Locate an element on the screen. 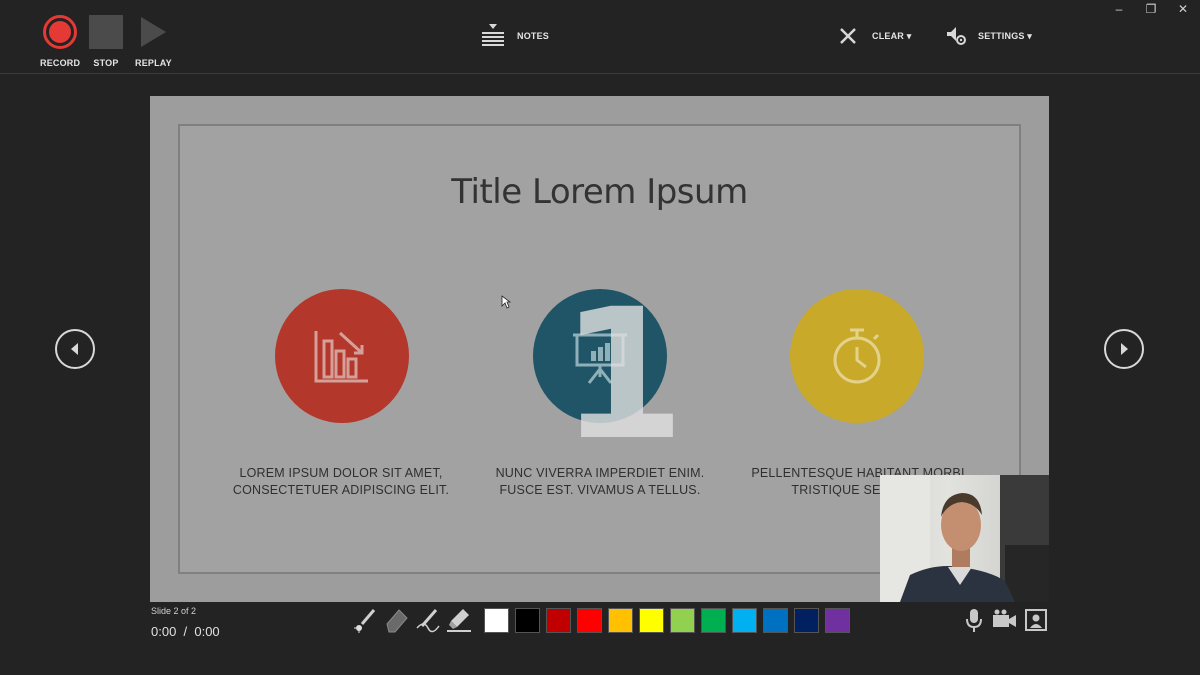 This screenshot has height=675, width=1200. caption-1-line2: CONSECTETUER ADIPISCING ELIT. is located at coordinates (341, 490).